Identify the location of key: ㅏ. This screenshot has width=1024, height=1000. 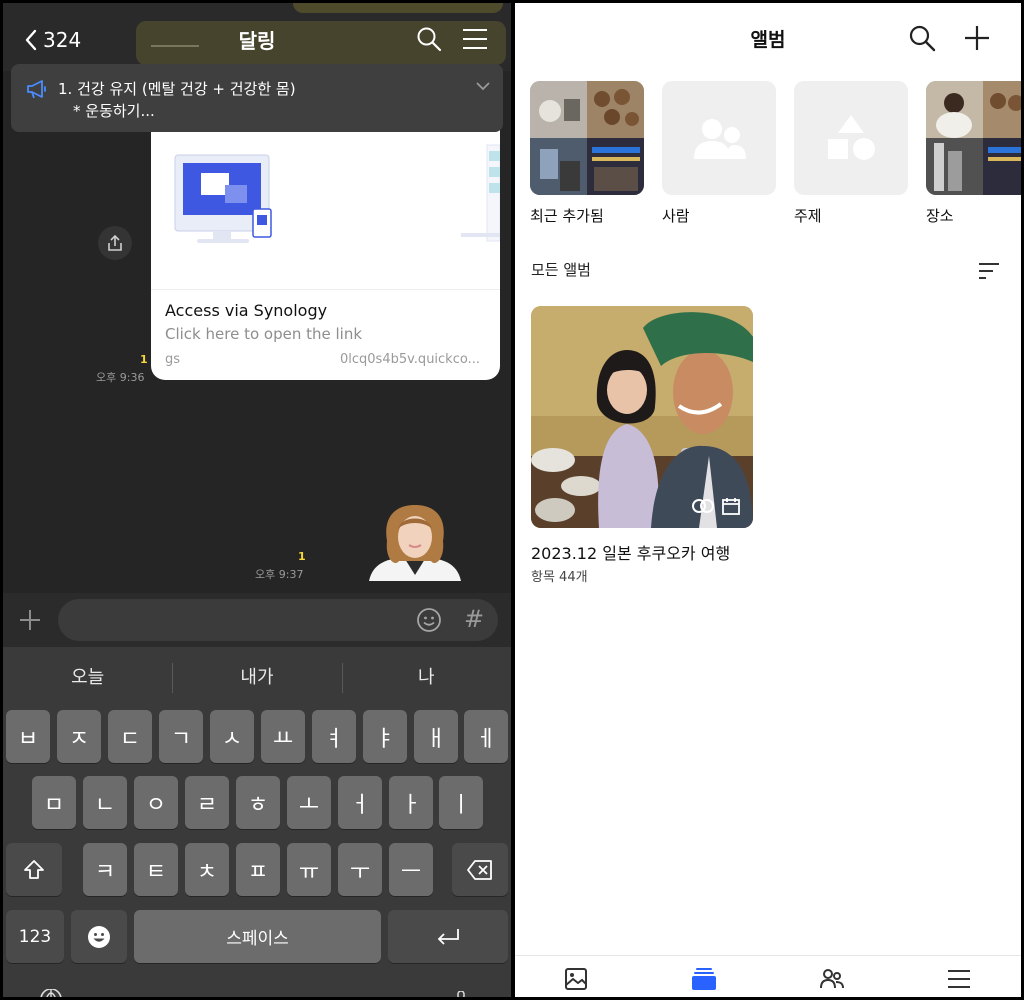
(411, 802).